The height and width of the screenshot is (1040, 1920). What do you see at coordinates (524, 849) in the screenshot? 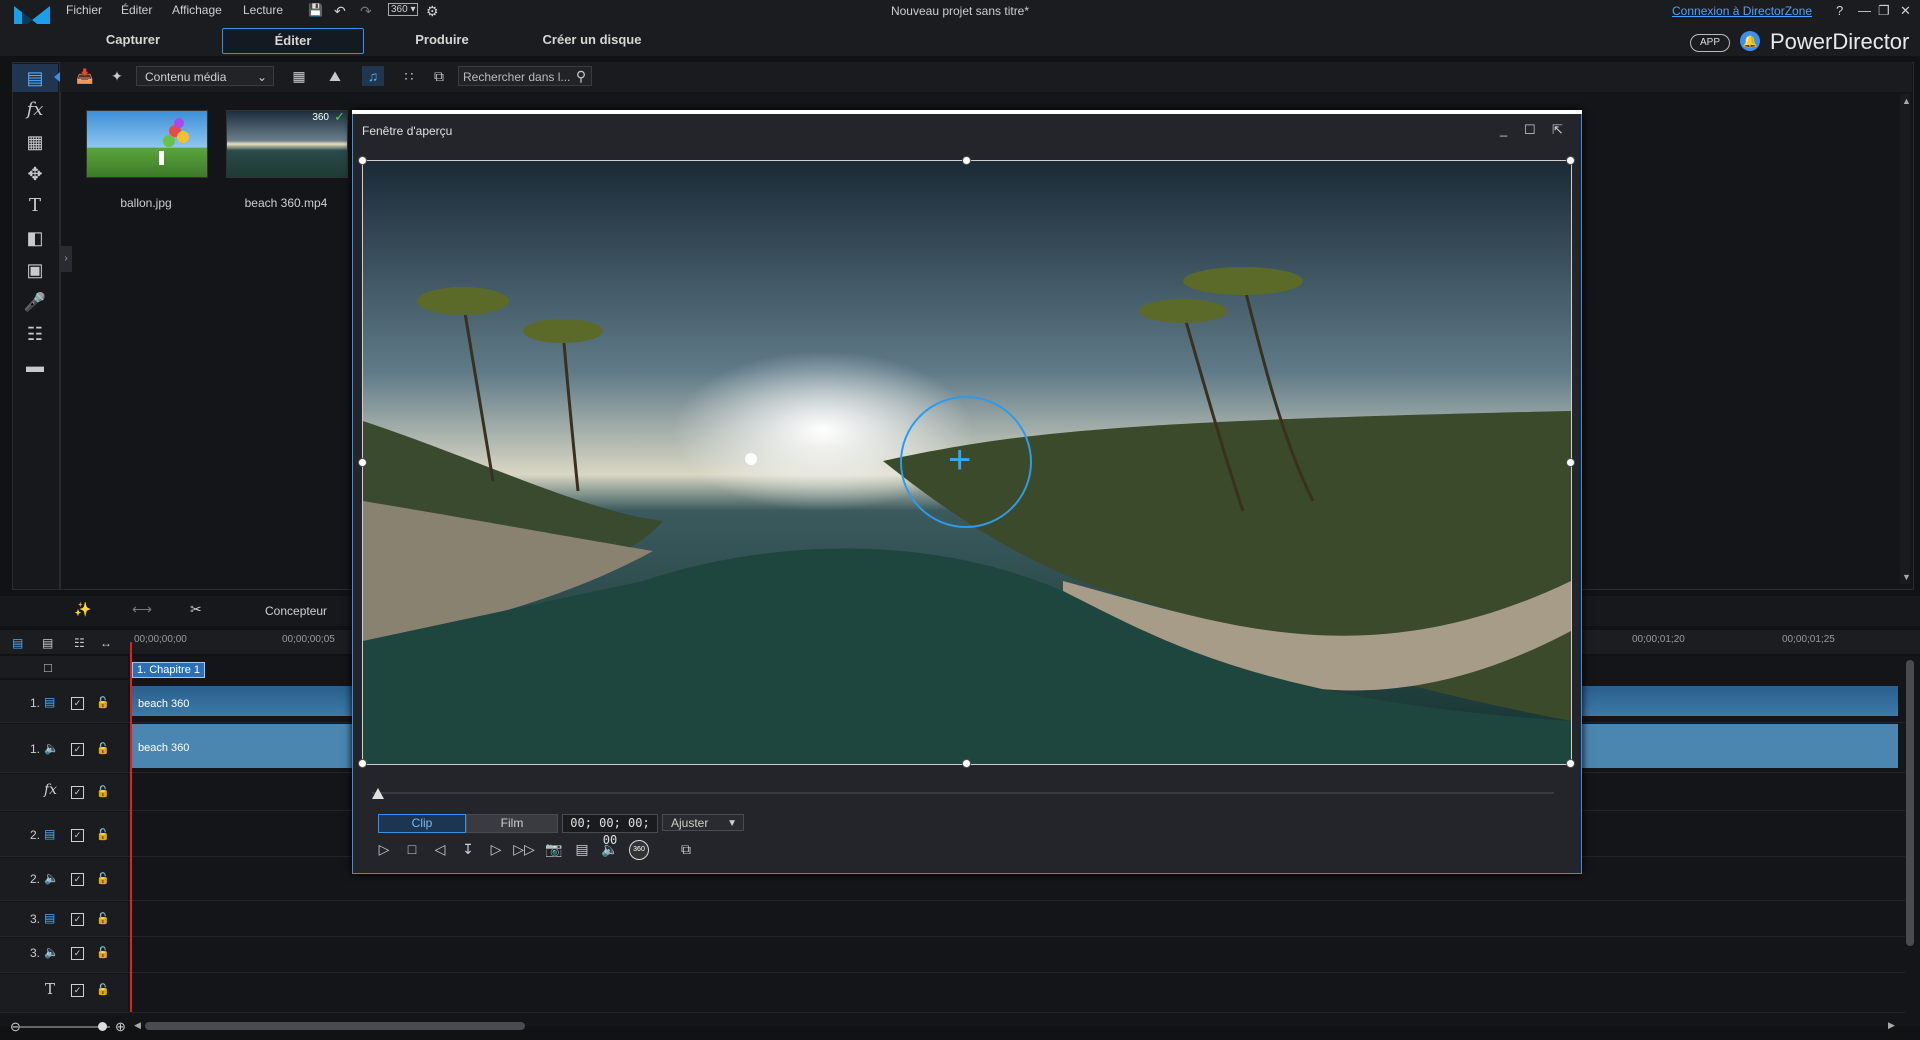
I see `fast-forward-icon: ▷▷` at bounding box center [524, 849].